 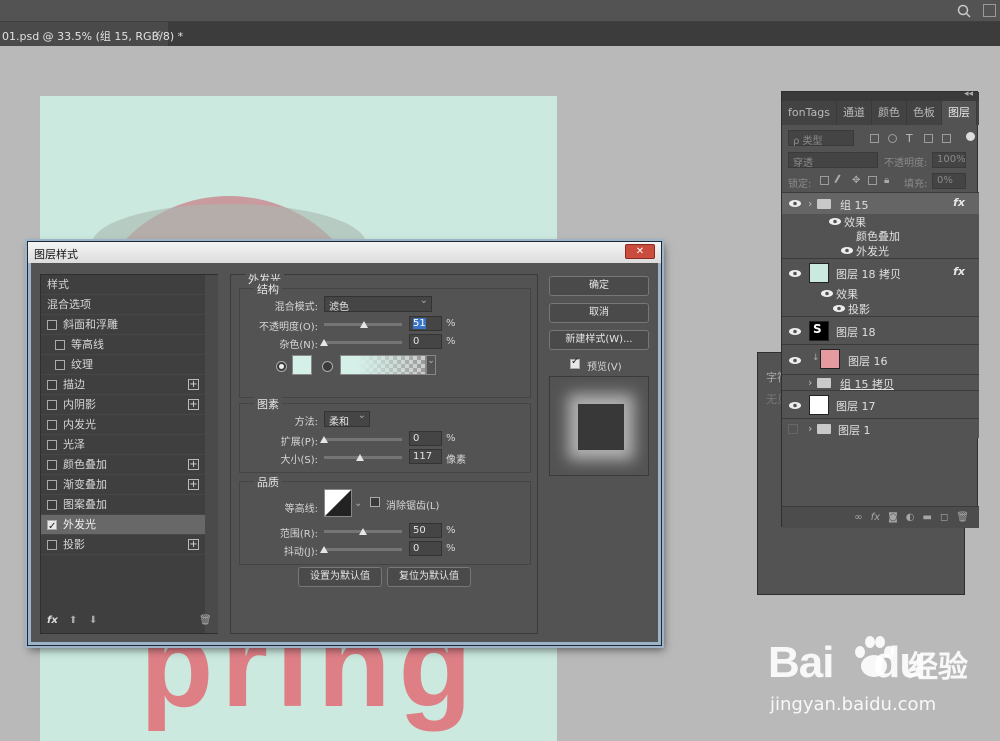 I want to click on filter-adjust-icon, so click(x=892, y=138).